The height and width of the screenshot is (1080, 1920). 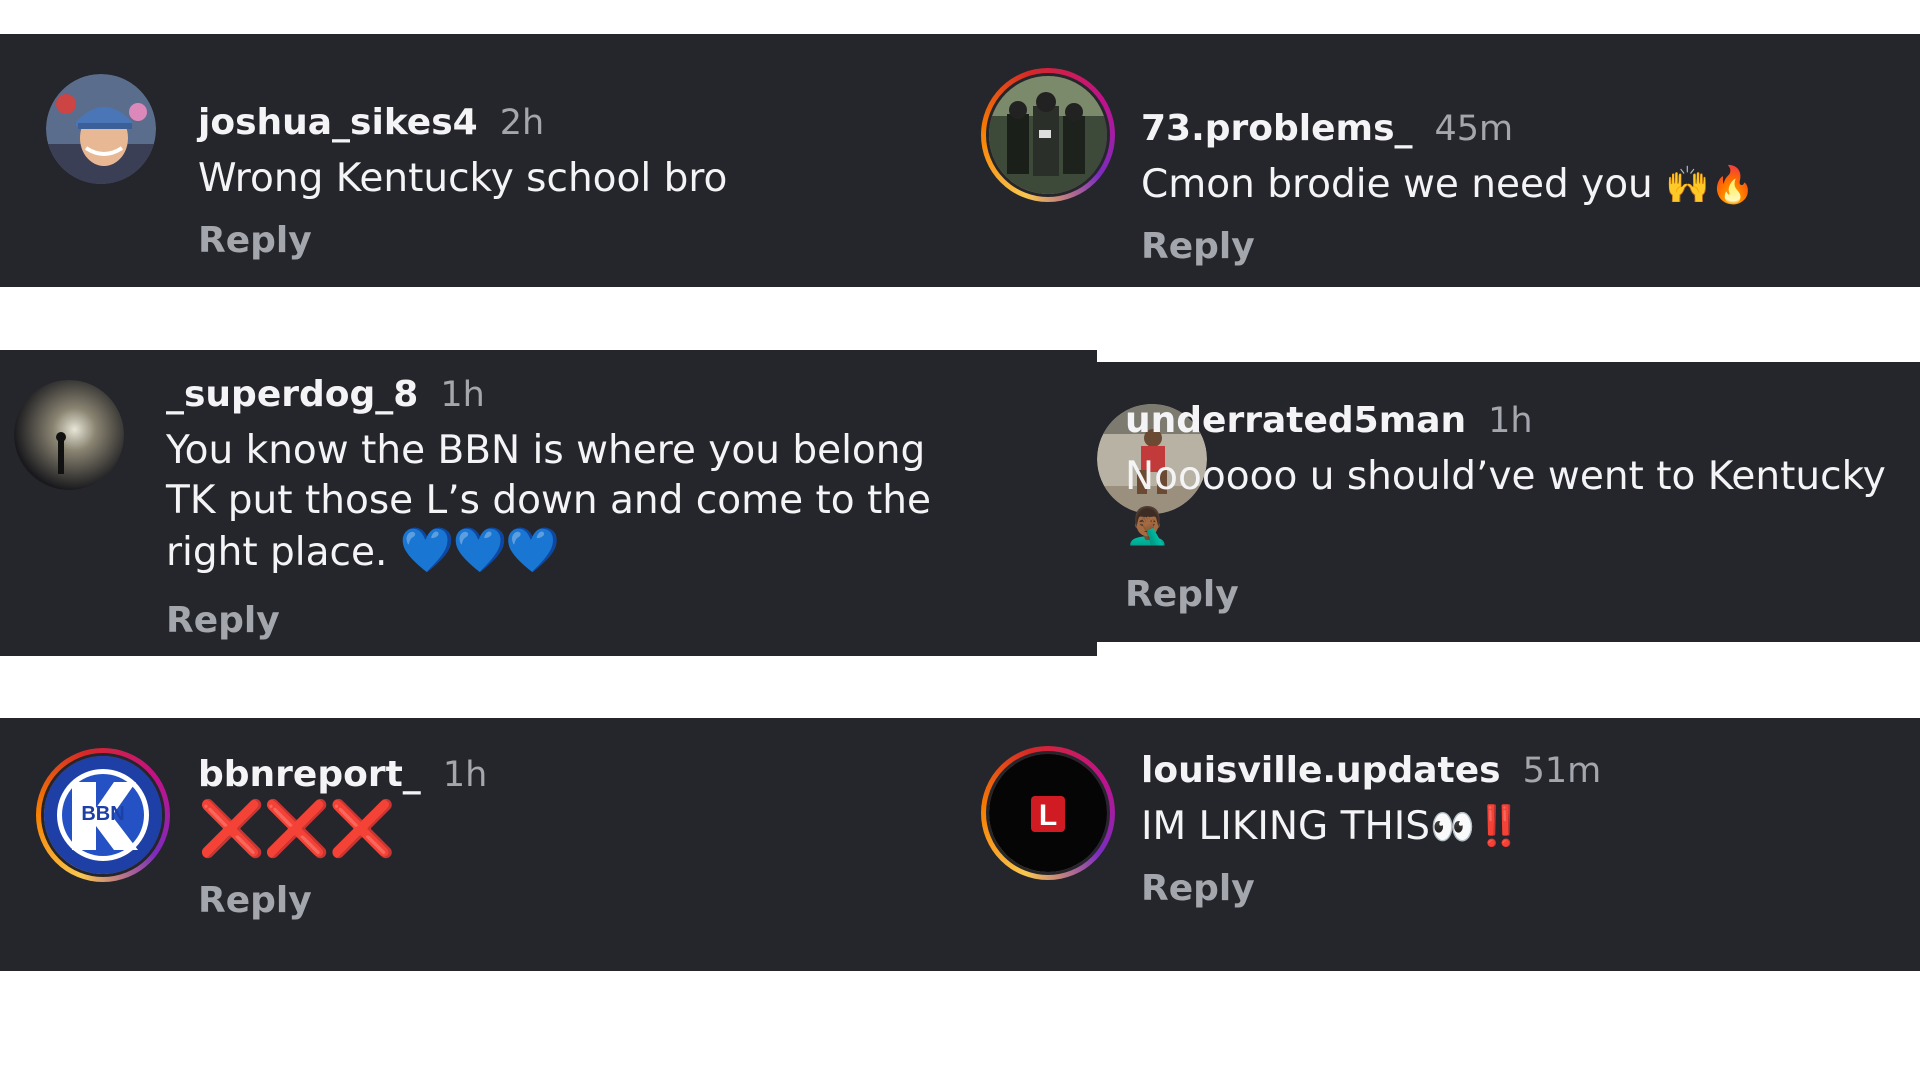 I want to click on user-avatar: BBN, so click(x=103, y=815).